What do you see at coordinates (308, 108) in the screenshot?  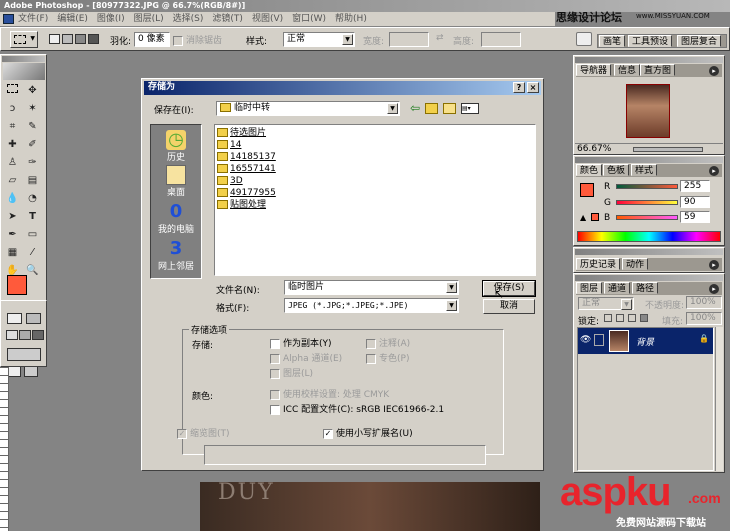 I see `save-in-select: 临时中转 ▼` at bounding box center [308, 108].